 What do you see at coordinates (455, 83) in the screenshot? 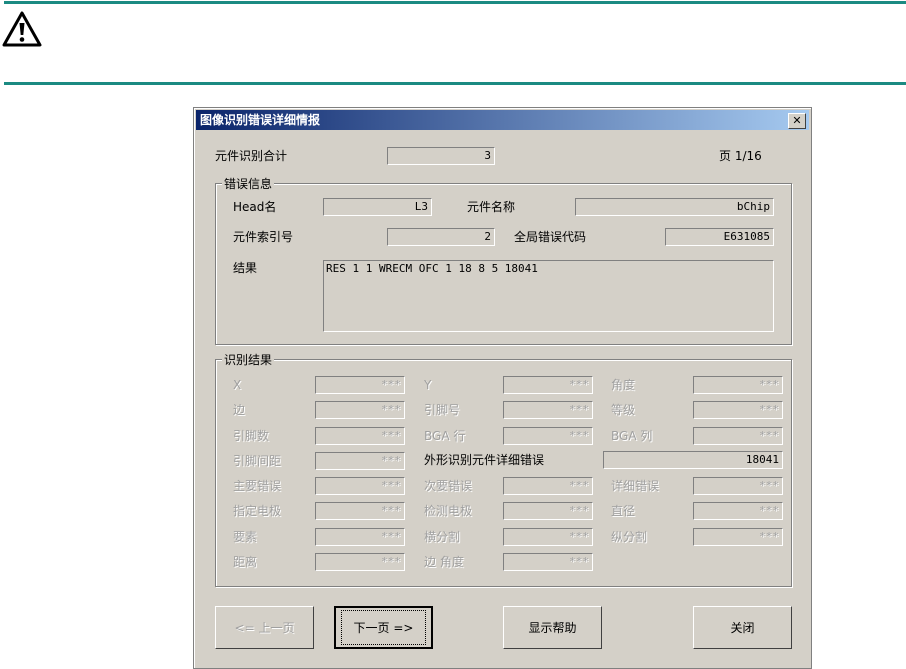
I see `bottom-rule` at bounding box center [455, 83].